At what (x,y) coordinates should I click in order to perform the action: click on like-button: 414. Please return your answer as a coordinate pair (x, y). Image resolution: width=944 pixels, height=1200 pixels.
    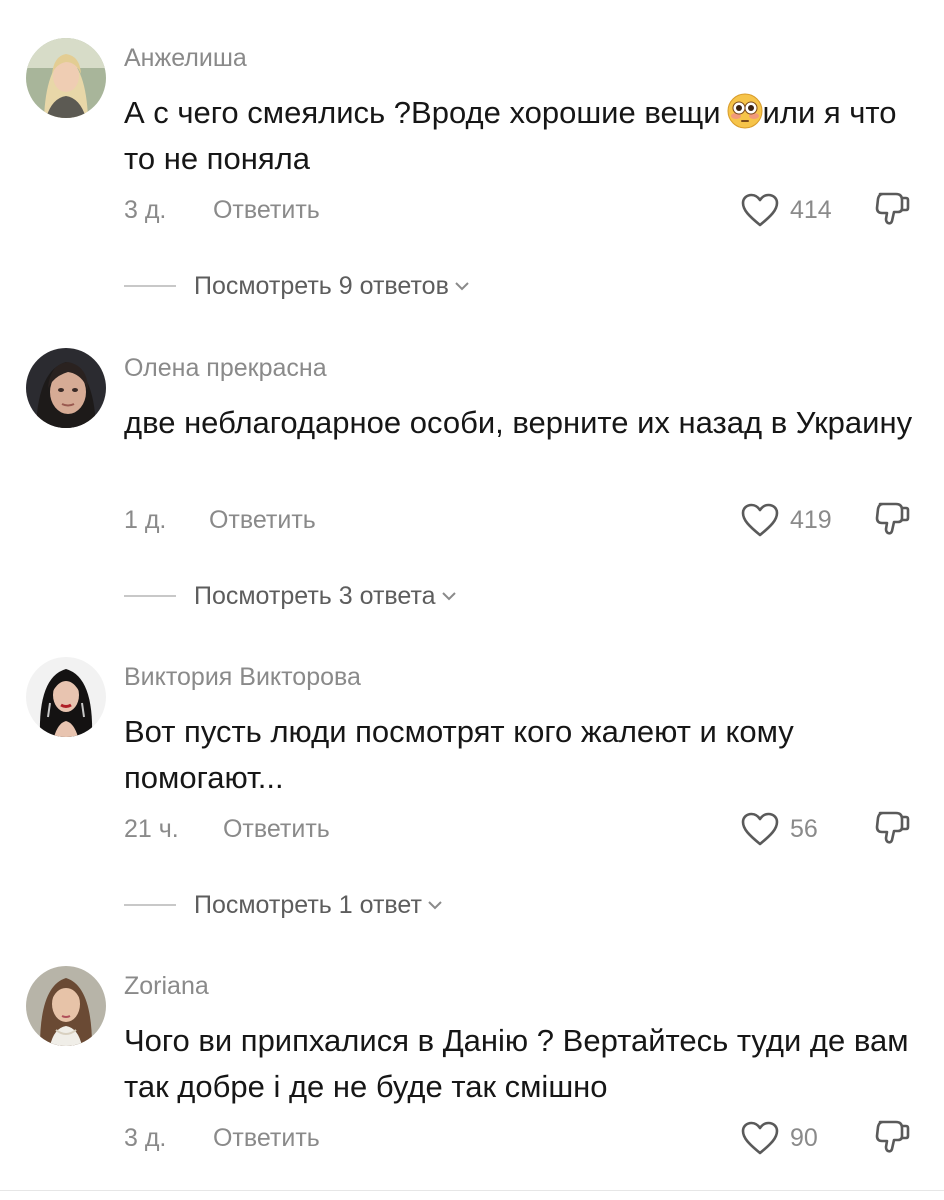
    Looking at the image, I should click on (786, 210).